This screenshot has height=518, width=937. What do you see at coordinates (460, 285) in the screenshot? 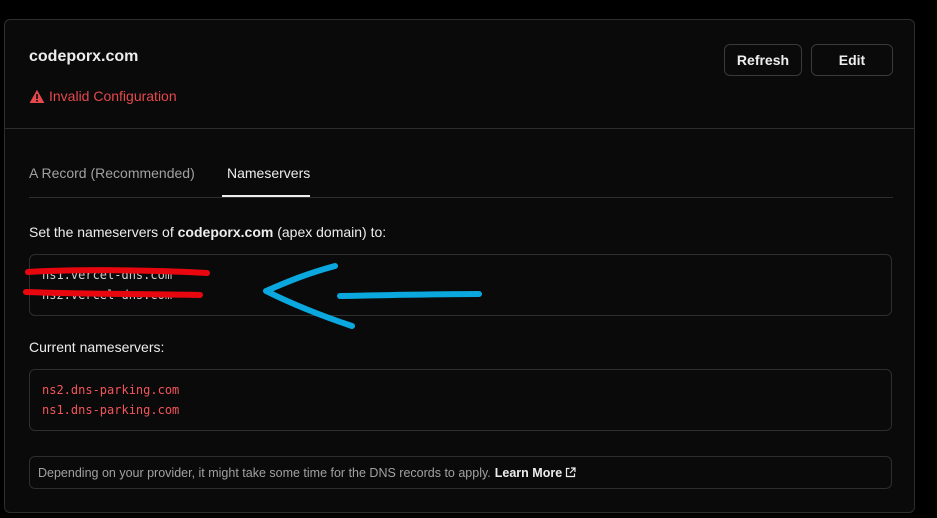
I see `target-nameservers-box: ns1.vercel-dns.com ns2.vercel-dns.com` at bounding box center [460, 285].